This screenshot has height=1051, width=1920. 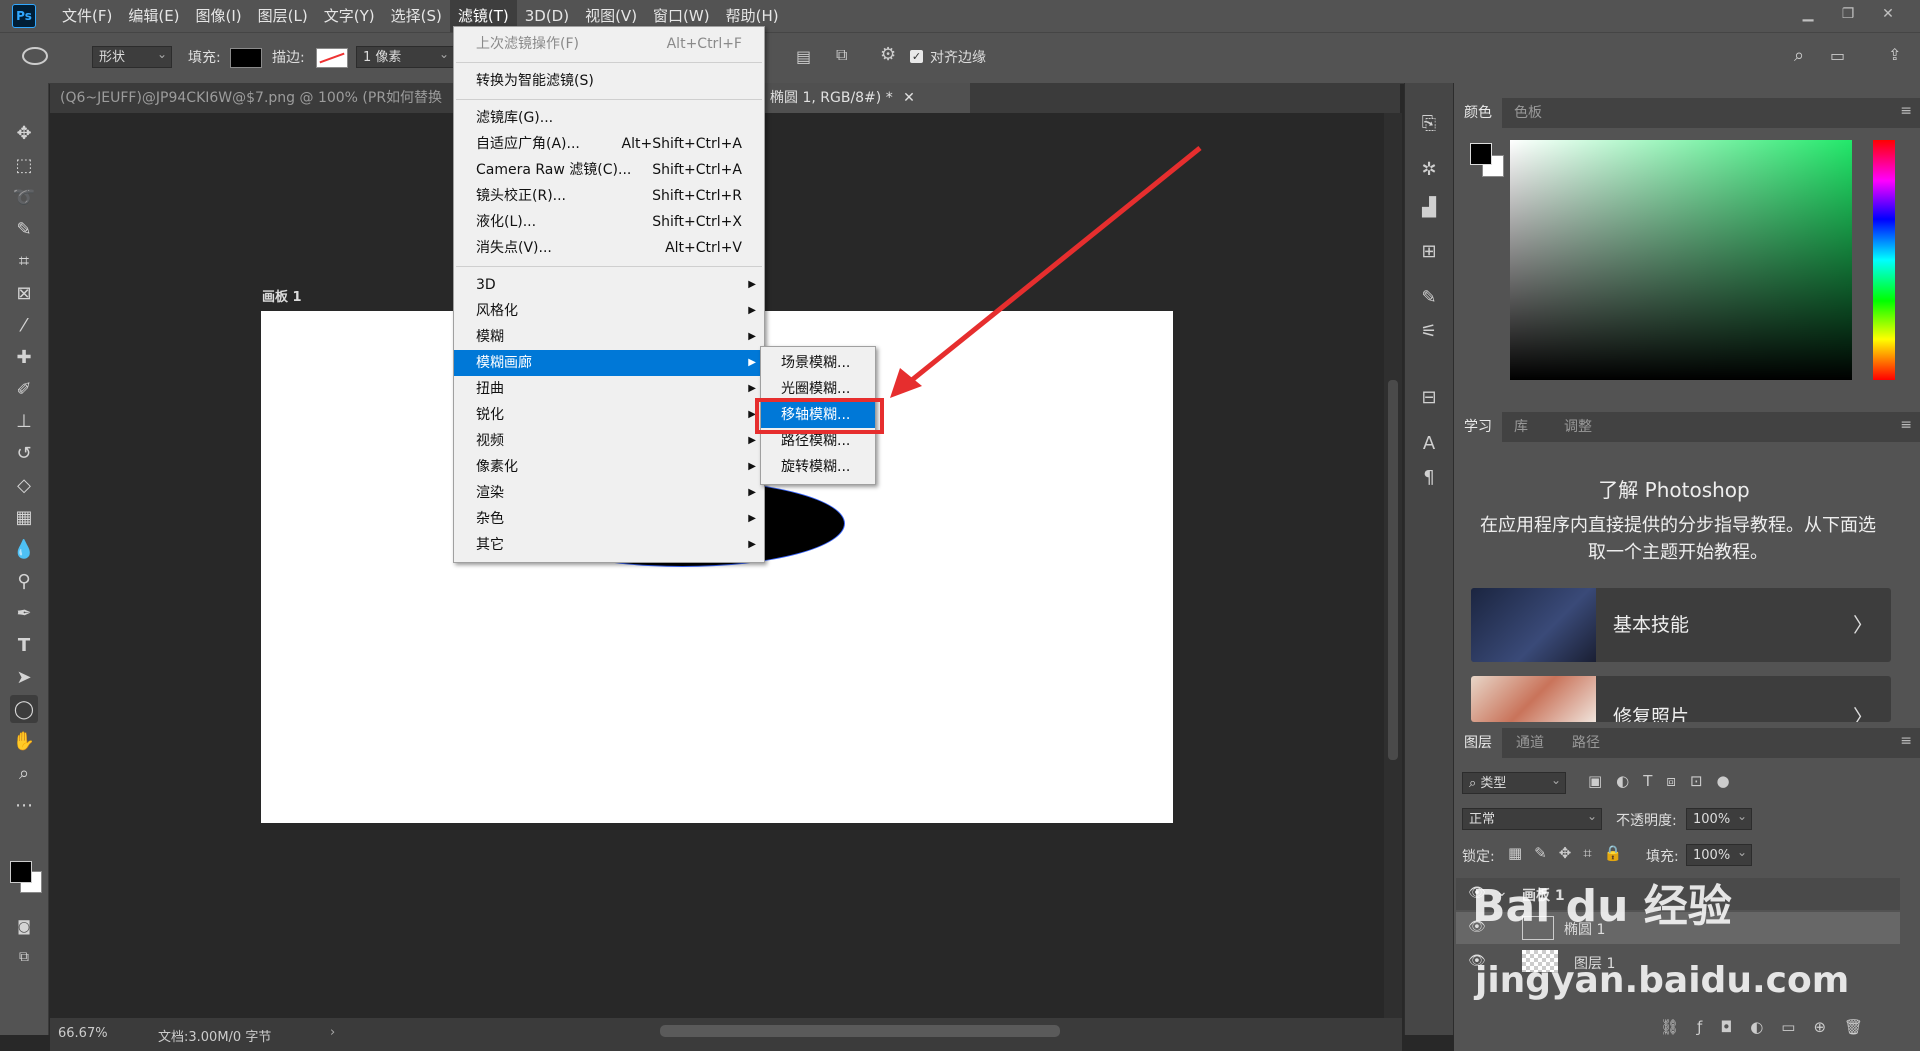 I want to click on menu-item-vanishing-point: 消失点(V)... Alt+Ctrl+V, so click(x=609, y=248).